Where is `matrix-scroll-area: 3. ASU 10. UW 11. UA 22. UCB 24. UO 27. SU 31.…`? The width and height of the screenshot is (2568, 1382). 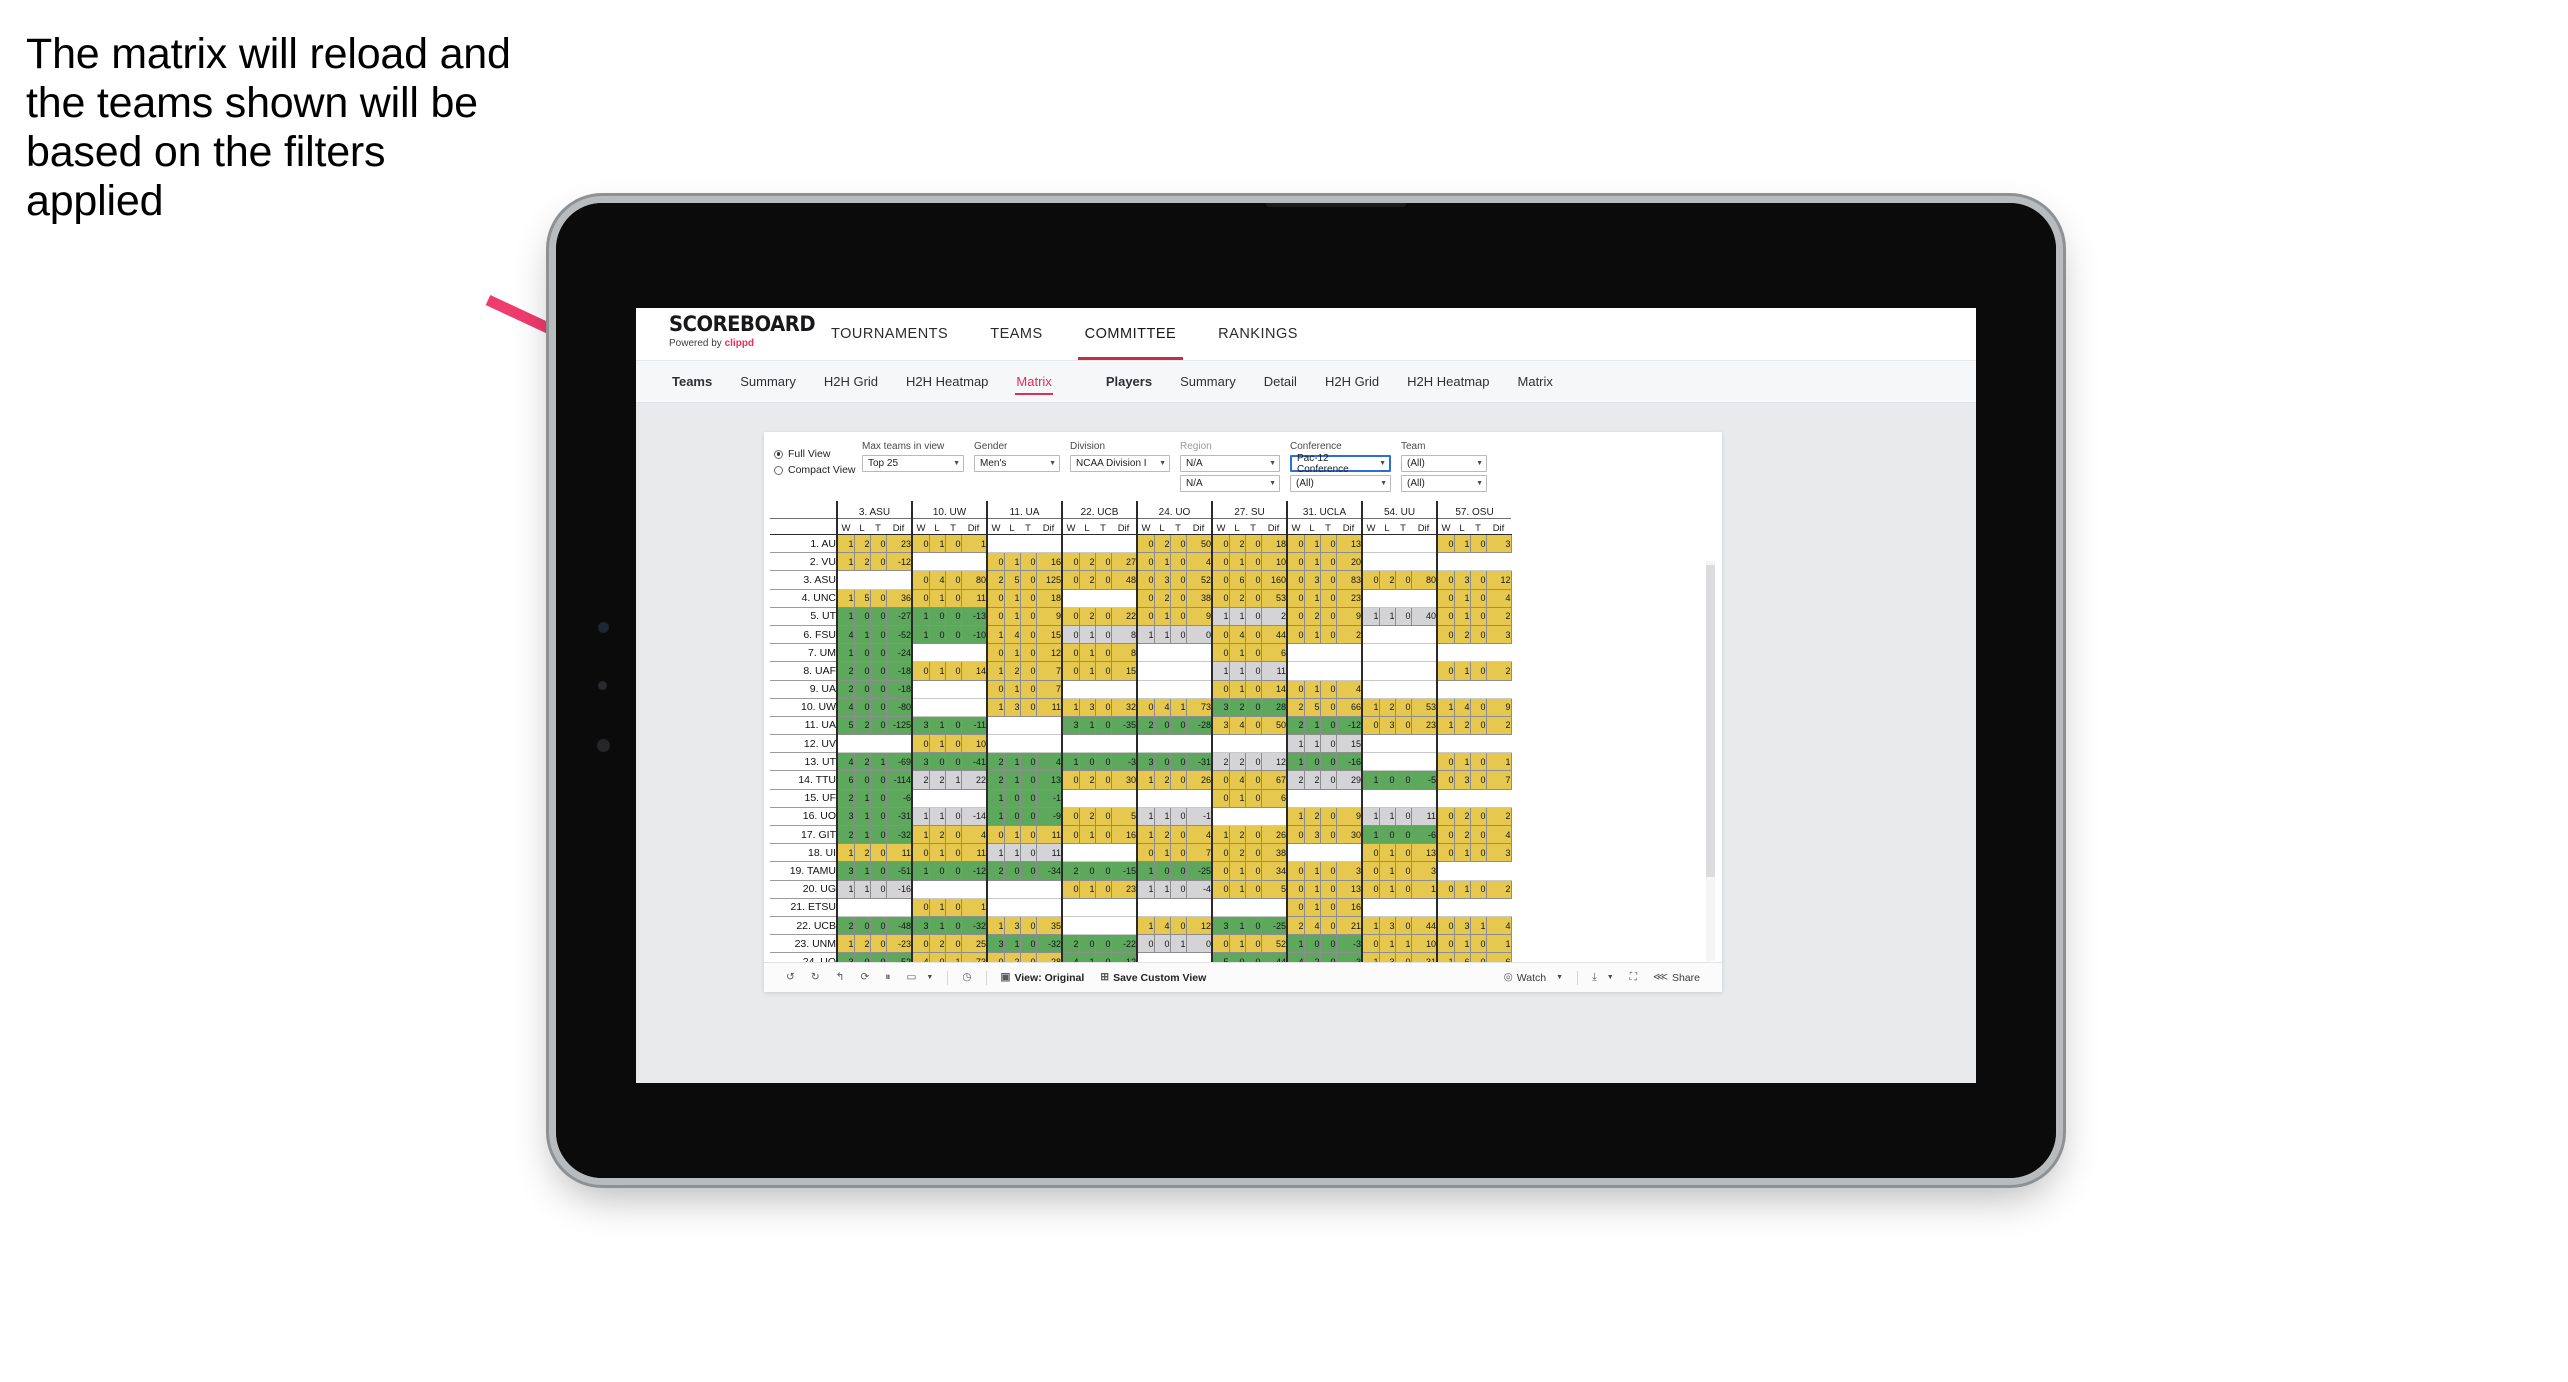
matrix-scroll-area: 3. ASU 10. UW 11. UA 22. UCB 24. UO 27. SU 31.… is located at coordinates (1243, 744).